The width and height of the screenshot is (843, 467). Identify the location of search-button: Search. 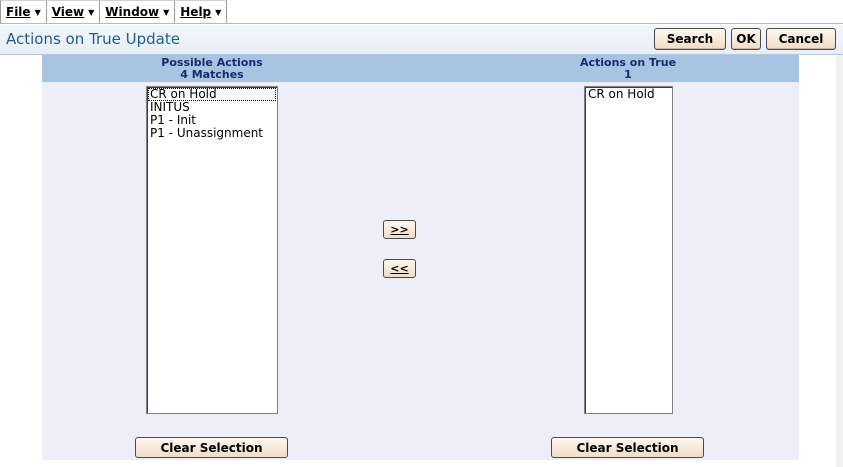
(690, 39).